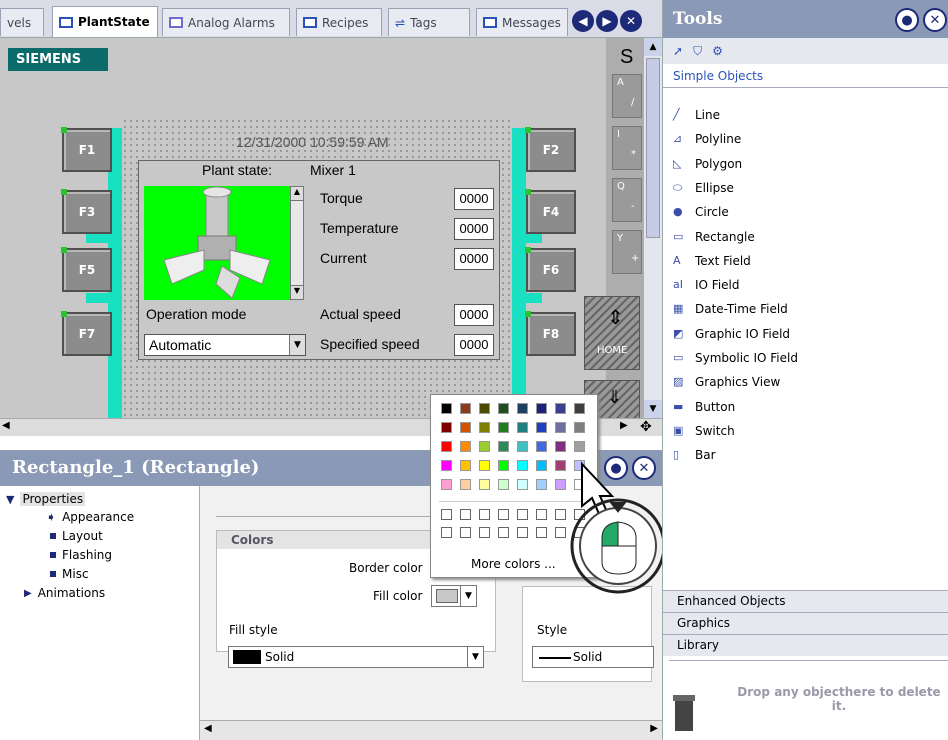  I want to click on tool-item: ▨ Graphics View, so click(726, 382).